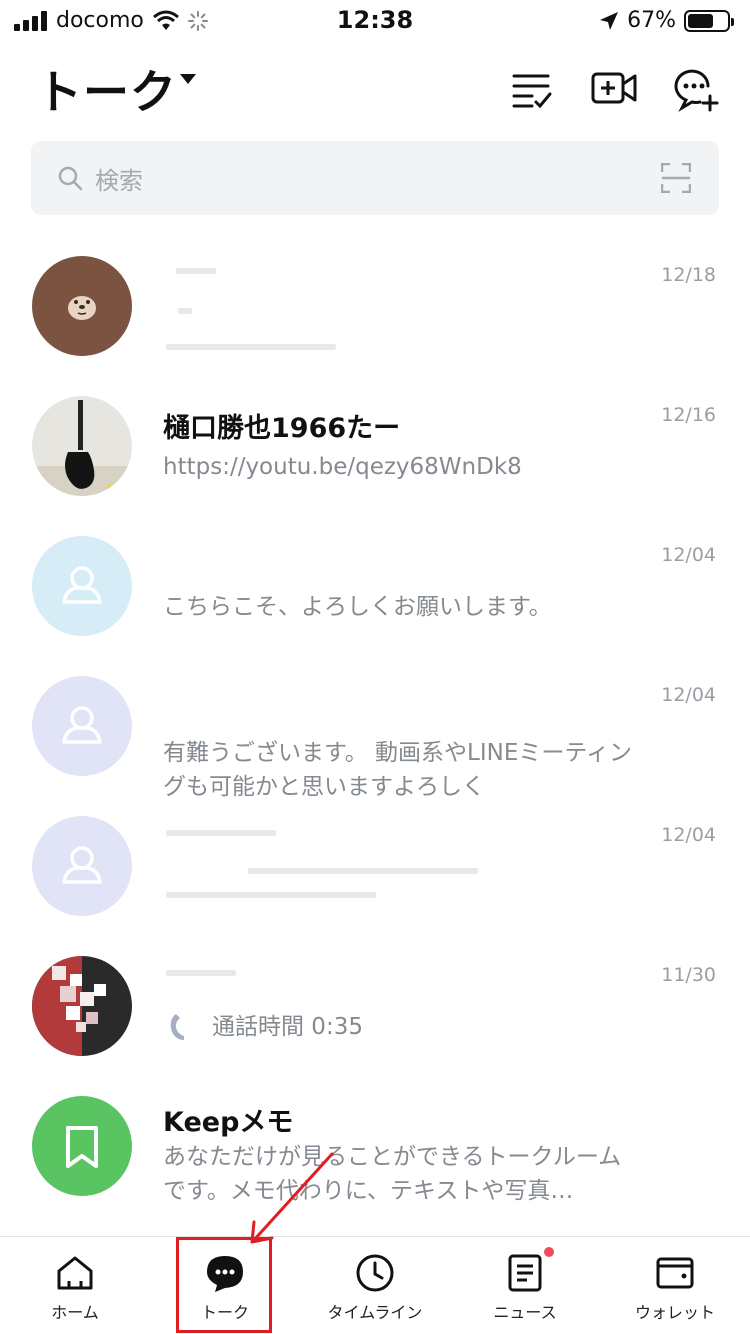  I want to click on brown-bear-avatar, so click(82, 306).